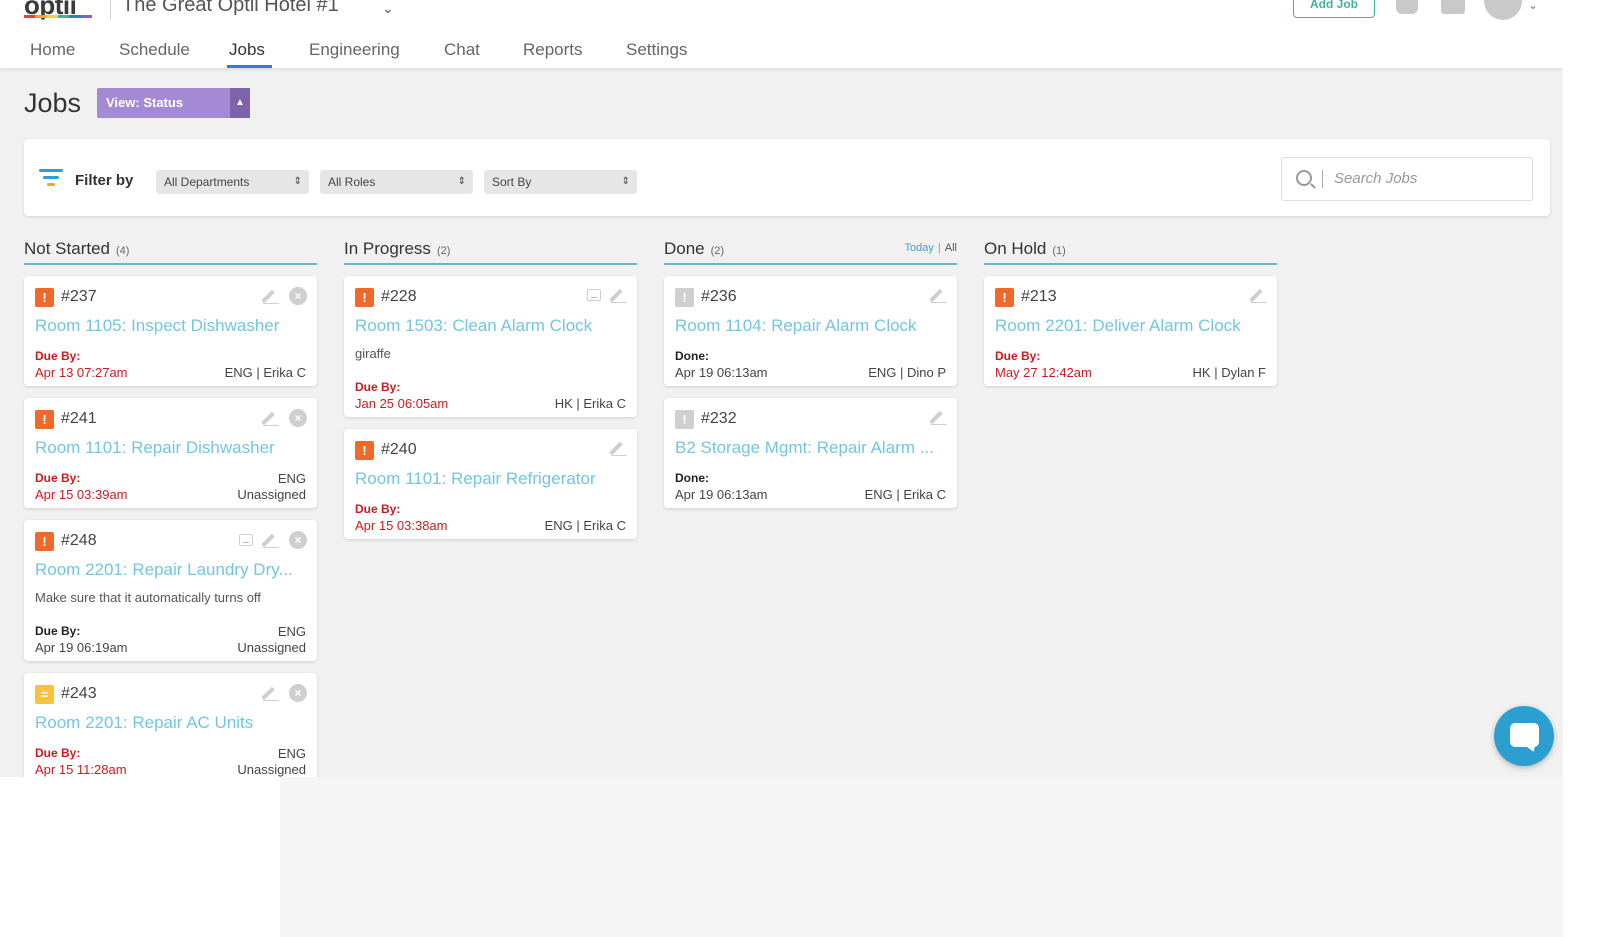  I want to click on done-label: Done:, so click(692, 356).